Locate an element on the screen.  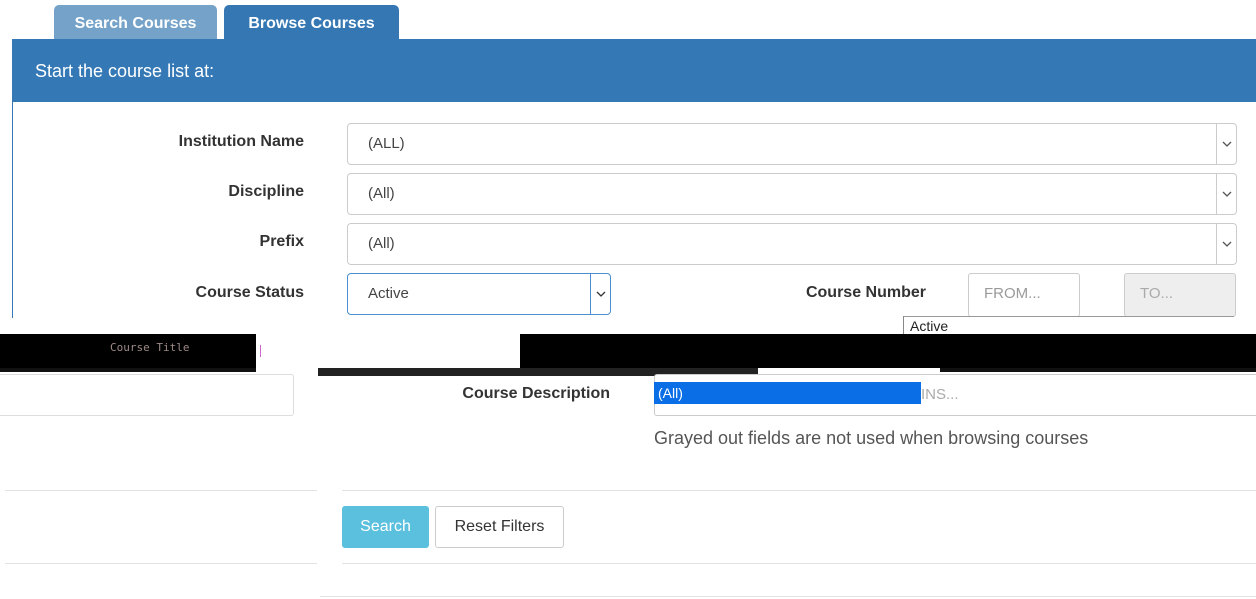
tab-browse-courses: Browse Courses is located at coordinates (311, 22).